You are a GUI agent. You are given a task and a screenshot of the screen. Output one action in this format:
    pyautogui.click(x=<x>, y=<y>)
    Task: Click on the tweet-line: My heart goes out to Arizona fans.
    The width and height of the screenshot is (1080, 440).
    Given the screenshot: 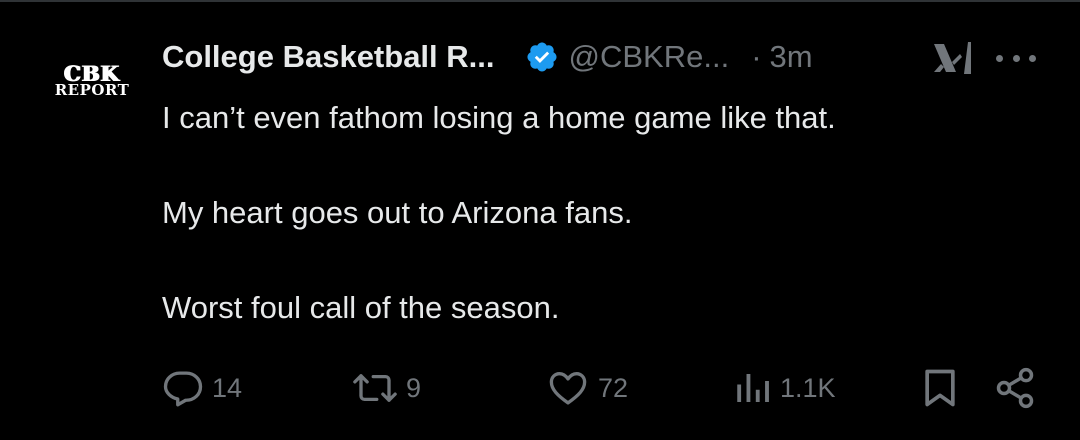 What is the action you would take?
    pyautogui.click(x=397, y=212)
    